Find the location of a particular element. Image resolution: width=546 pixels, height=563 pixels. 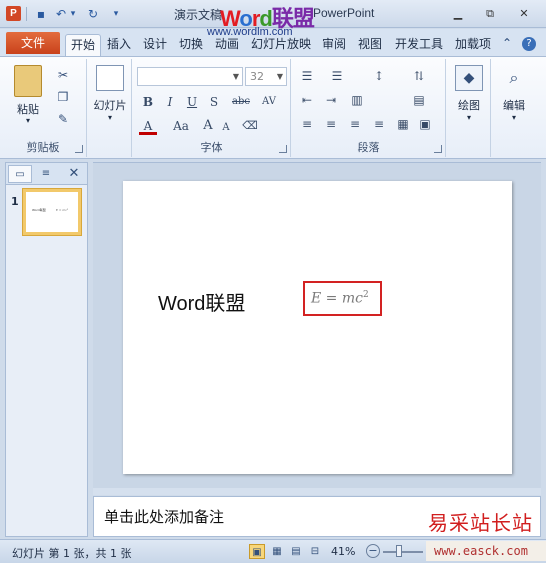

tab-view: 视图 is located at coordinates (370, 45).